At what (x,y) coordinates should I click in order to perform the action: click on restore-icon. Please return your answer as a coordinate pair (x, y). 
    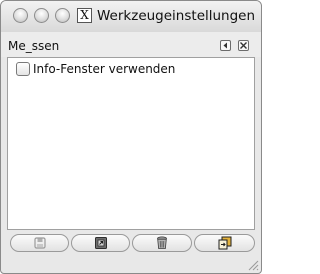
    Looking at the image, I should click on (100, 243).